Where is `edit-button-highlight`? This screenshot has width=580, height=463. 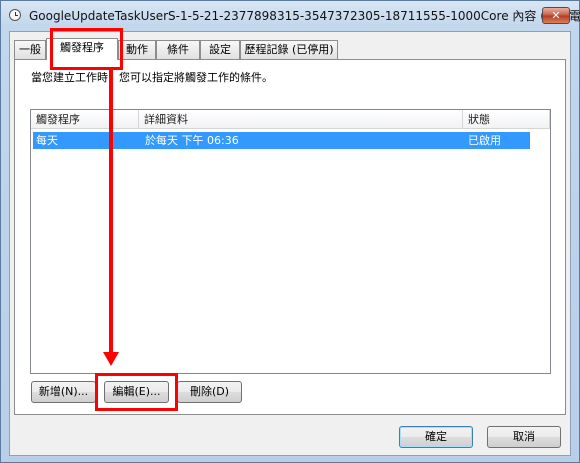
edit-button-highlight is located at coordinates (136, 392).